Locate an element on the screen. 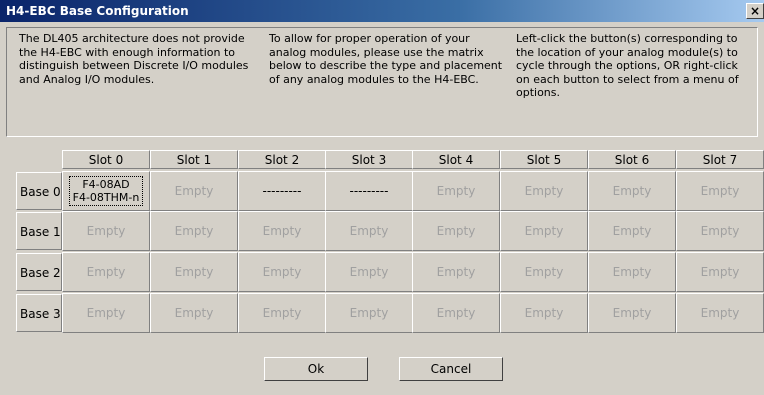  column-header-slot-5: Slot 5 is located at coordinates (544, 159).